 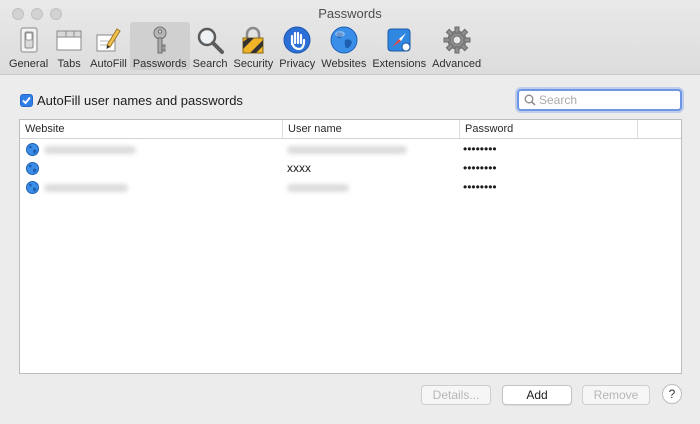 What do you see at coordinates (297, 64) in the screenshot?
I see `tab-privacy-label: Privacy` at bounding box center [297, 64].